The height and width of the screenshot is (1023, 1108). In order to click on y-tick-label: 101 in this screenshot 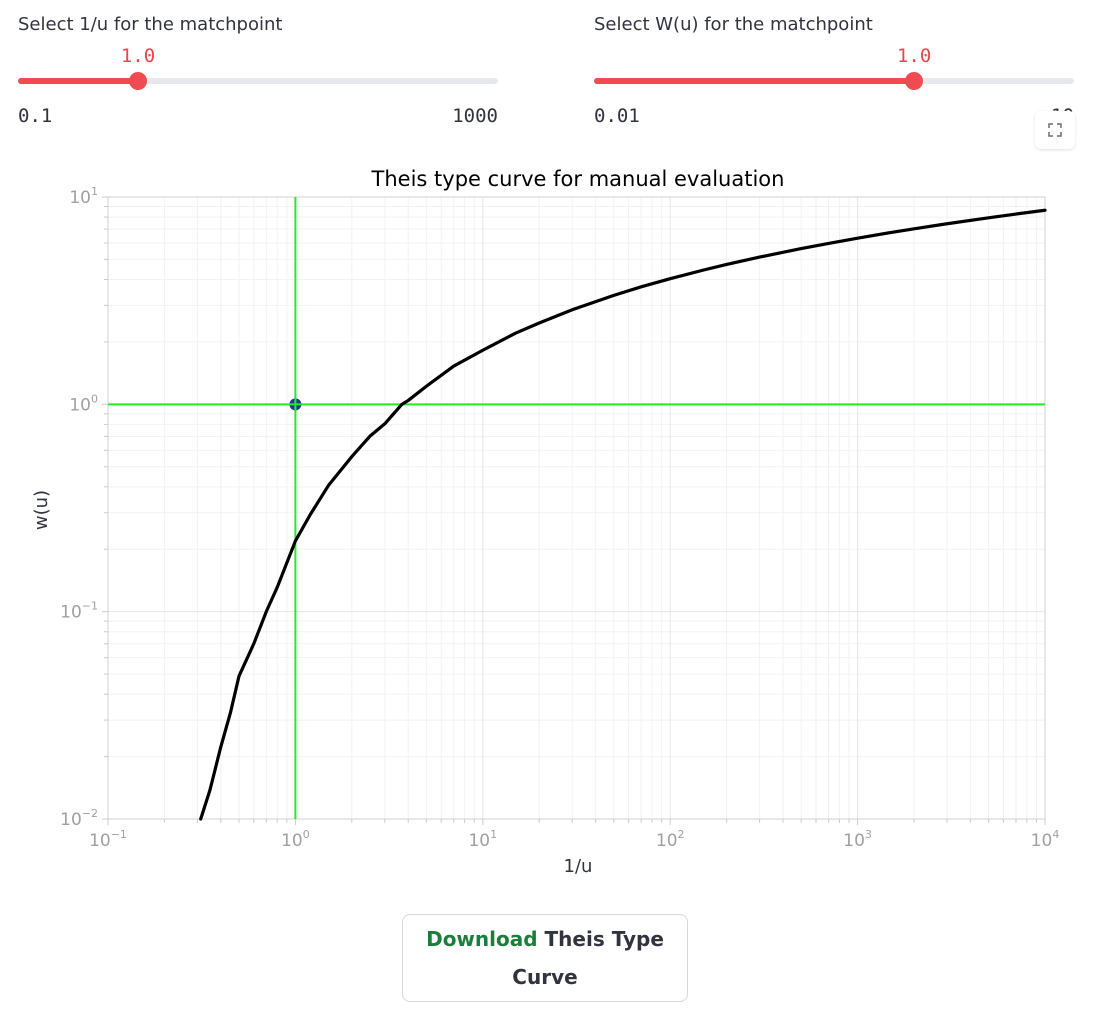, I will do `click(83, 196)`.